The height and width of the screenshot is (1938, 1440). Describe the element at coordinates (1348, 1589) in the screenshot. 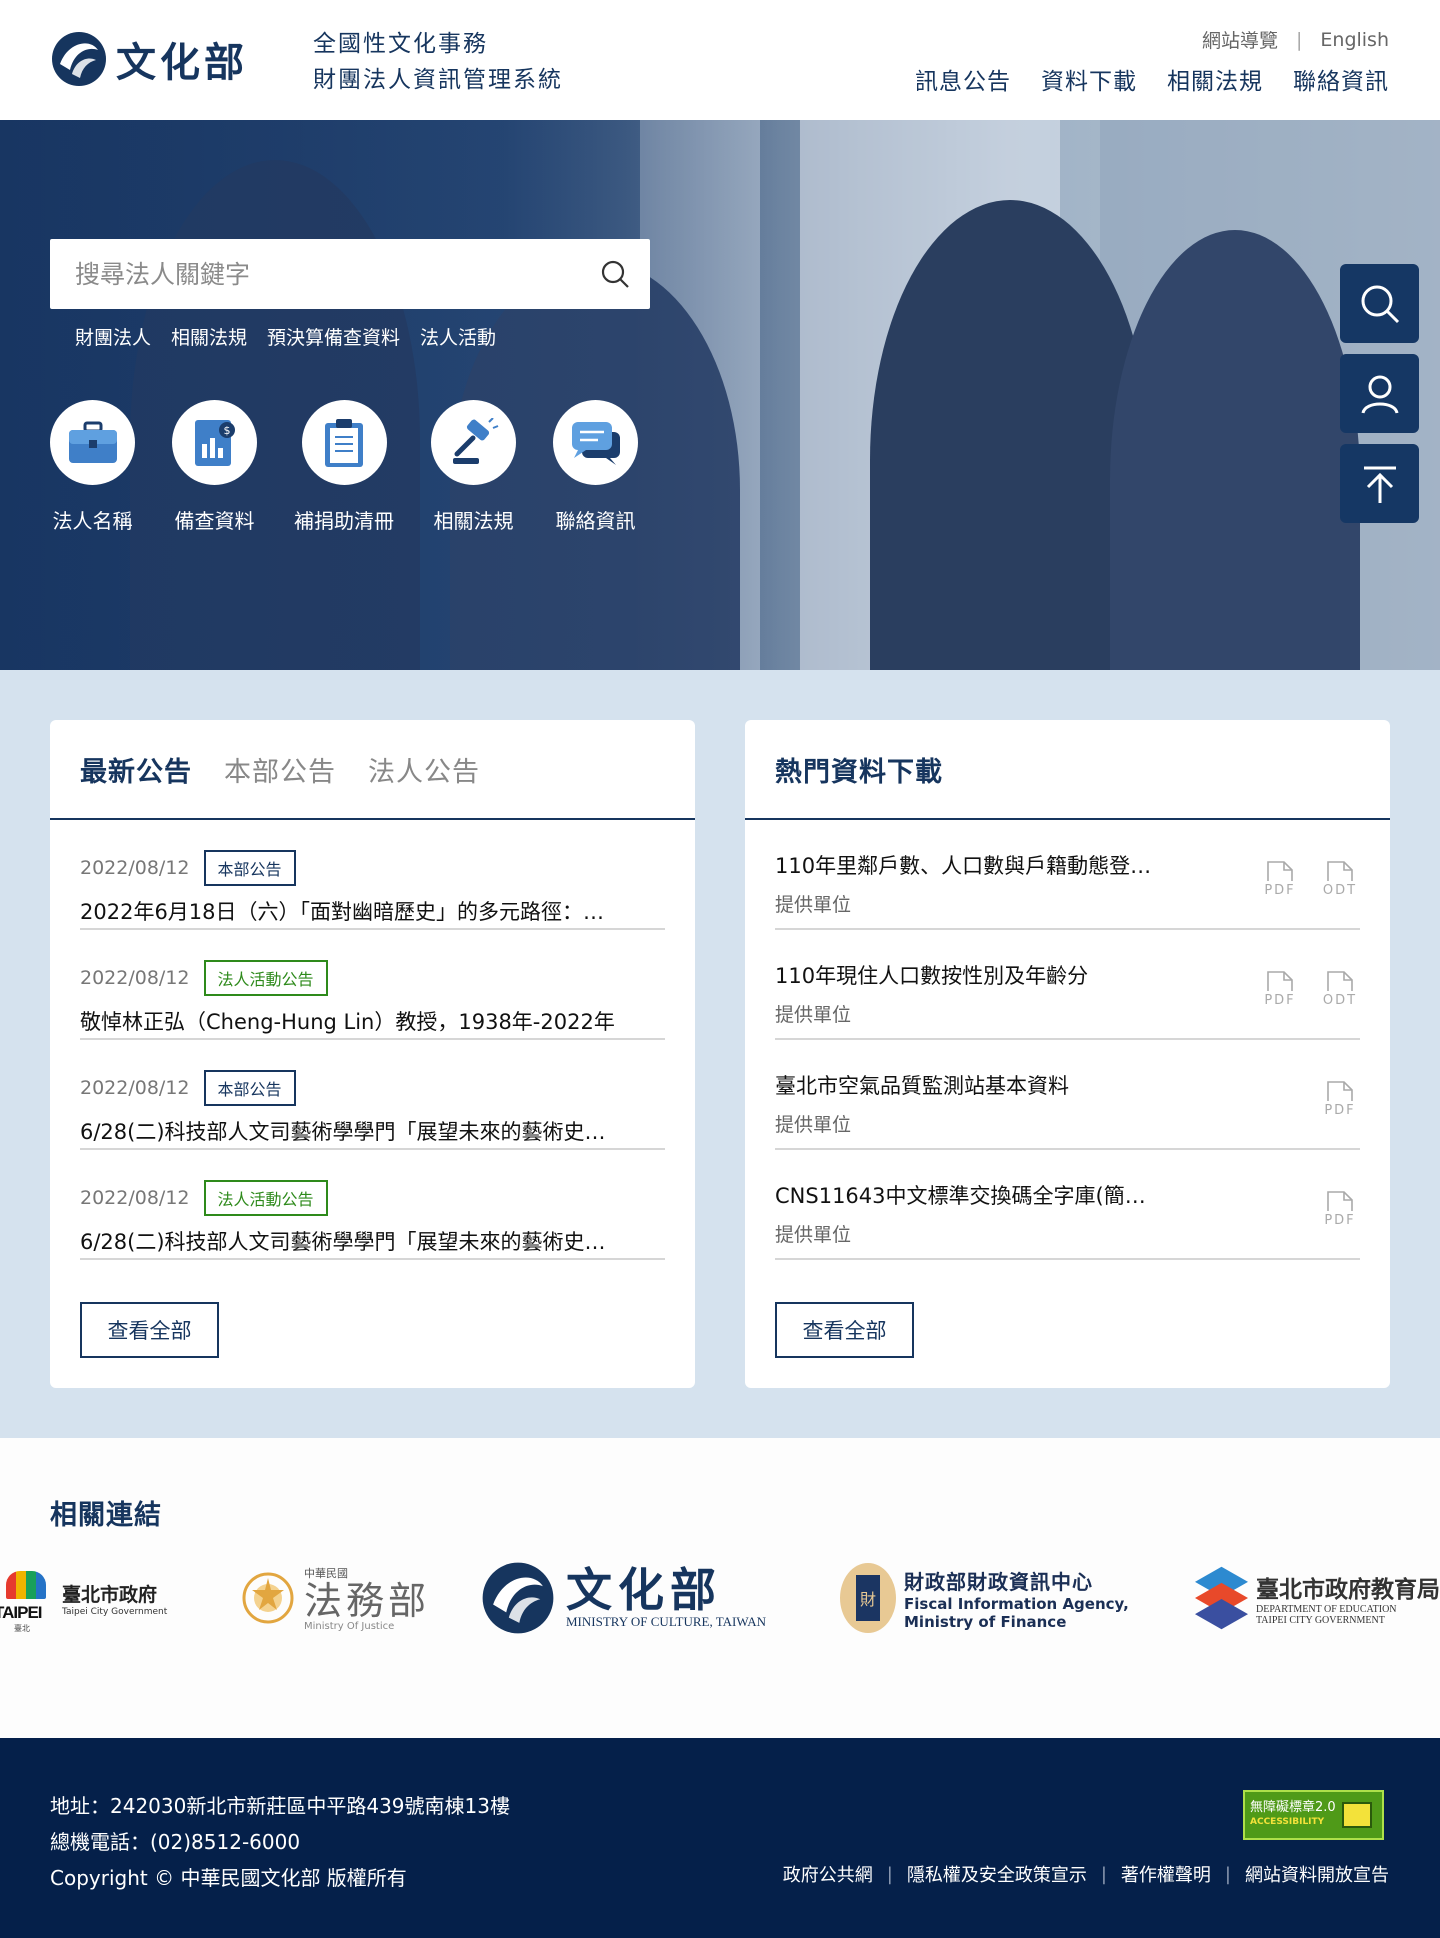

I see `education-logo-name: 臺北市政府教育局` at that location.